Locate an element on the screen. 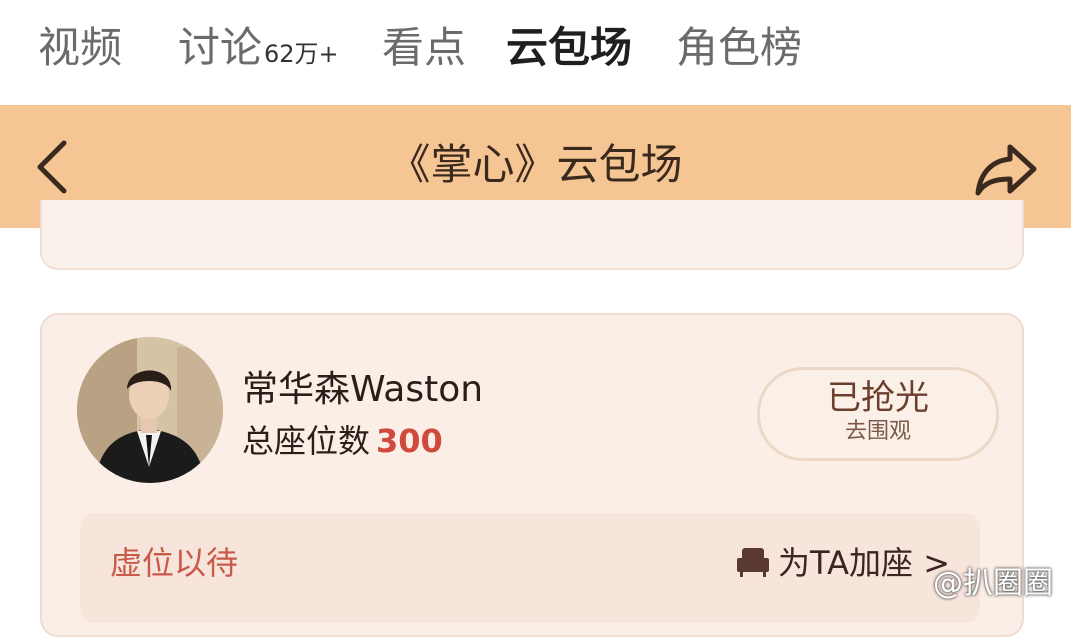 The height and width of the screenshot is (637, 1071). tab-cloud-theater: 云包场 is located at coordinates (569, 48).